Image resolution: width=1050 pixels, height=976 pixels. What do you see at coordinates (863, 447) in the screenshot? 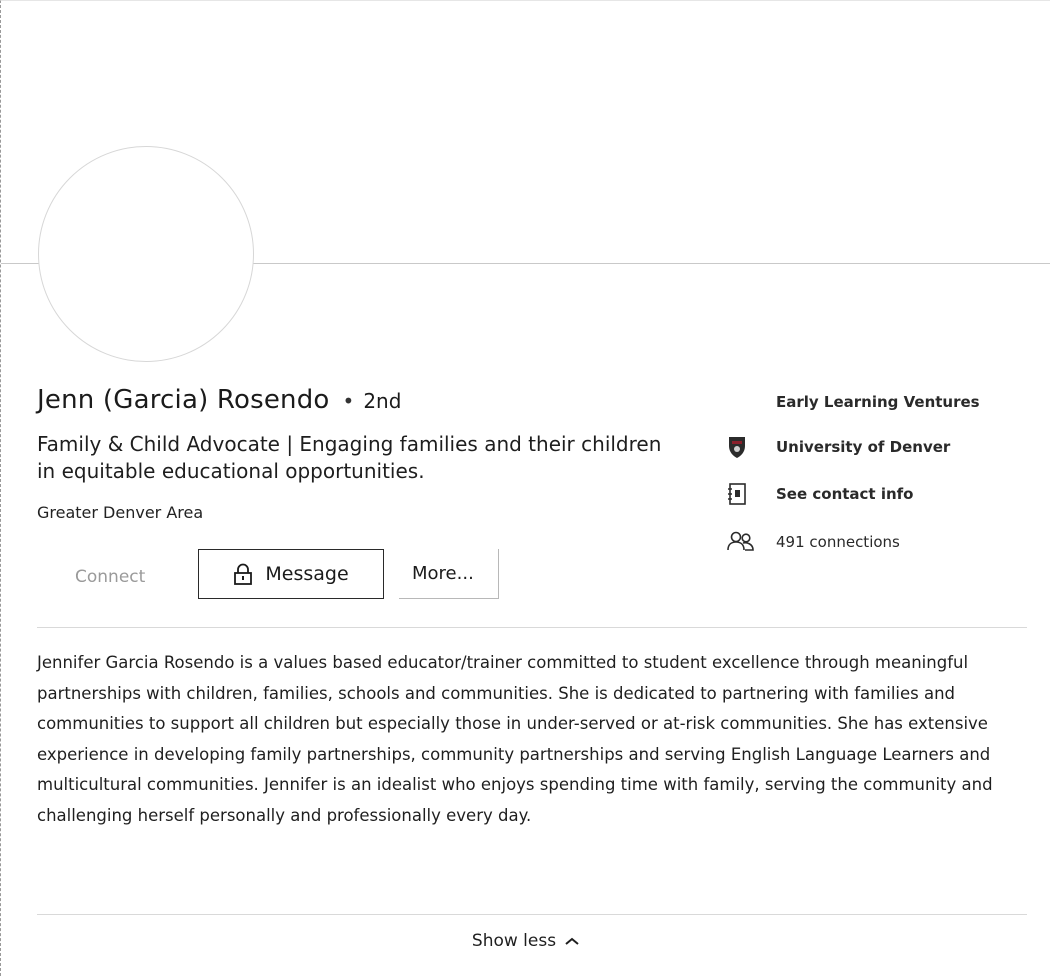
I see `school-name: University of Denver` at bounding box center [863, 447].